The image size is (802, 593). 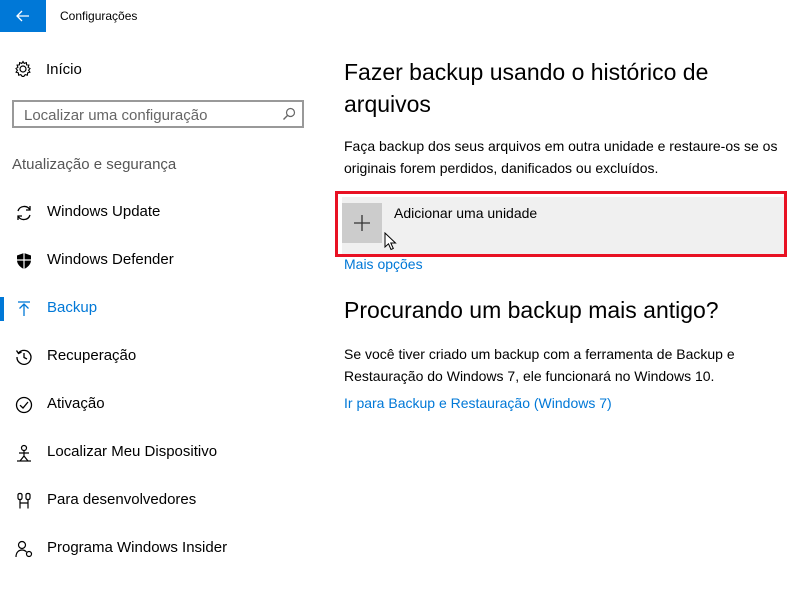 I want to click on sidebar-item-label: Ativação, so click(x=76, y=403).